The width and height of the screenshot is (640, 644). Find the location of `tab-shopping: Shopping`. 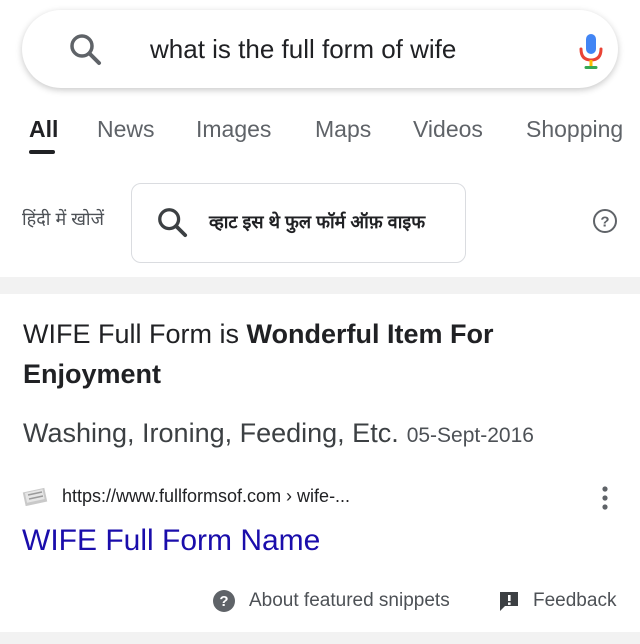

tab-shopping: Shopping is located at coordinates (574, 129).